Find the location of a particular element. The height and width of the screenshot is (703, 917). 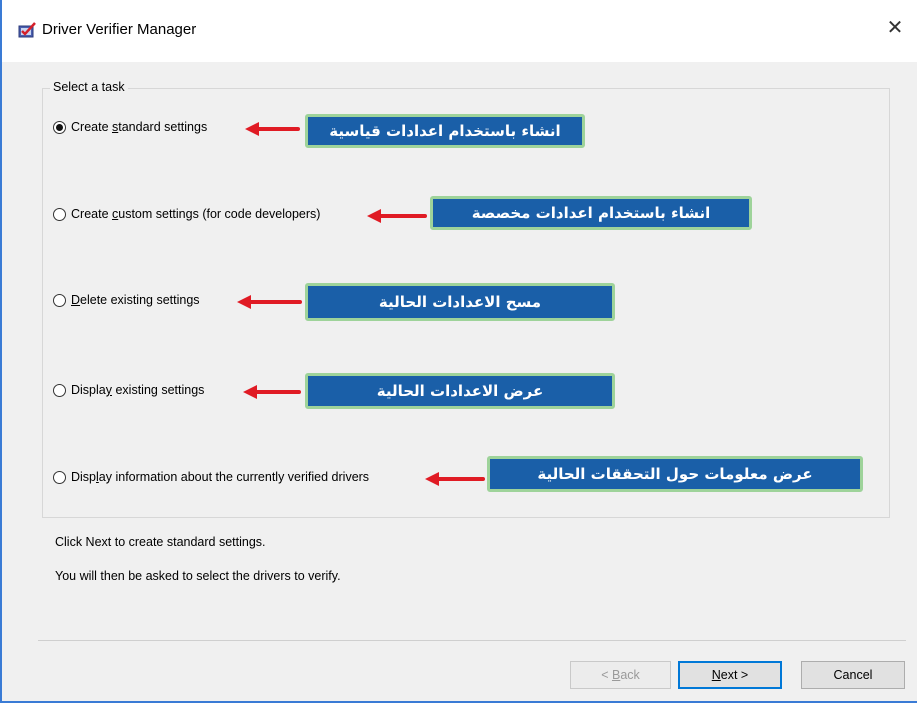

option-label: Display existing settings is located at coordinates (138, 390).